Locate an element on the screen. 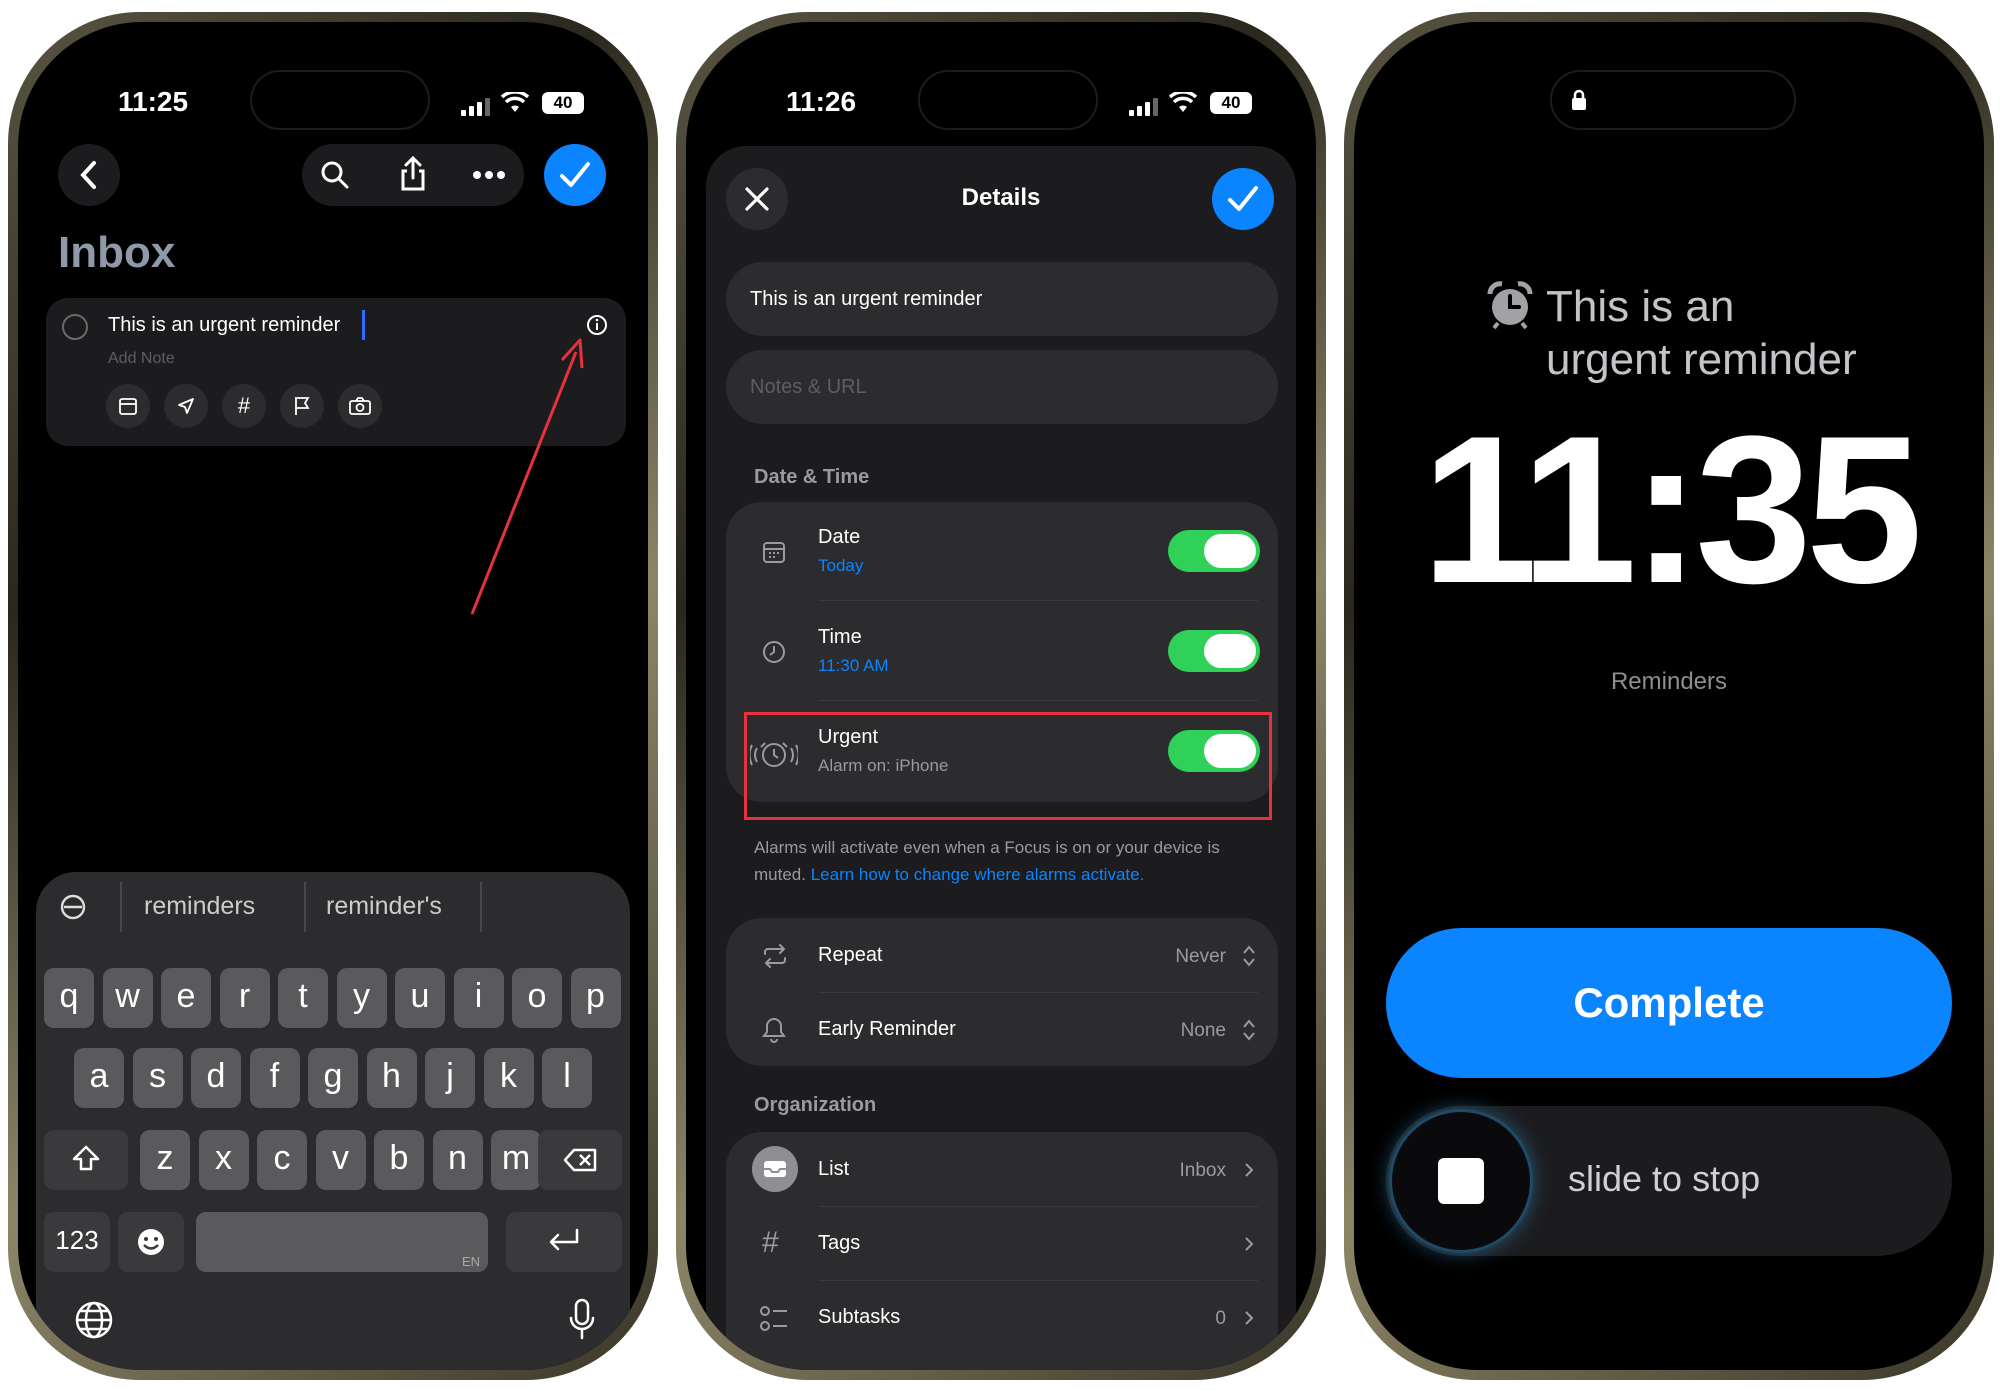 This screenshot has height=1391, width=2000. key-t: t is located at coordinates (303, 998).